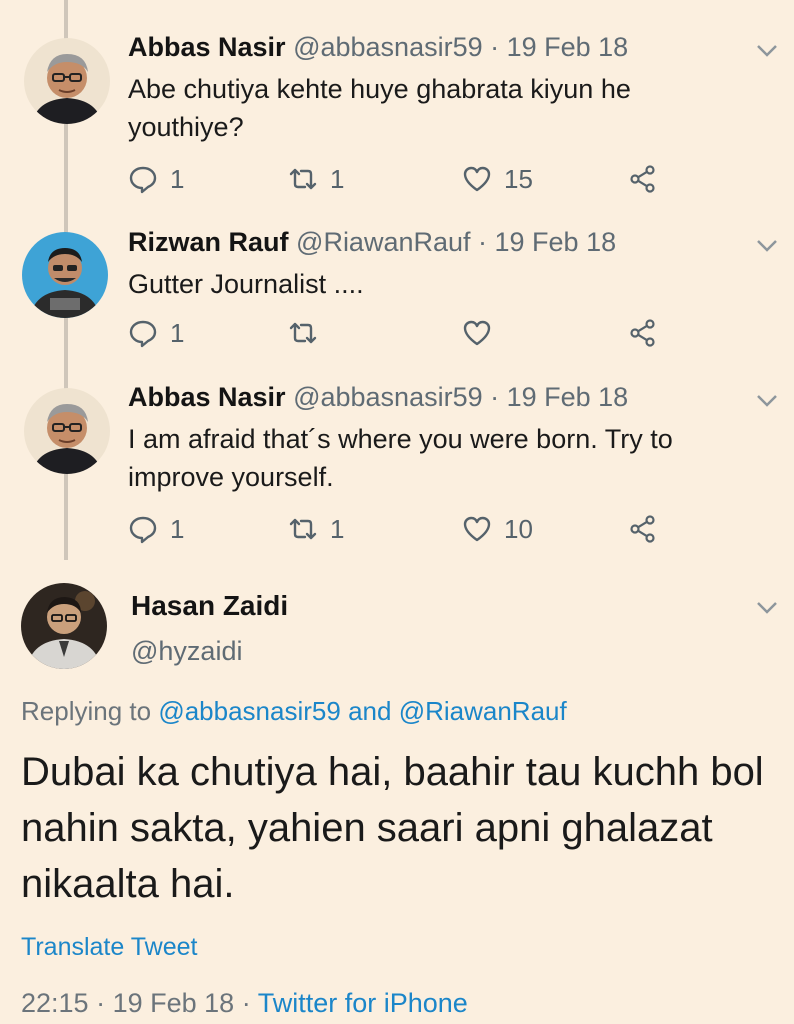 The image size is (794, 1024). What do you see at coordinates (109, 947) in the screenshot?
I see `translate-tweet-link: Translate Tweet` at bounding box center [109, 947].